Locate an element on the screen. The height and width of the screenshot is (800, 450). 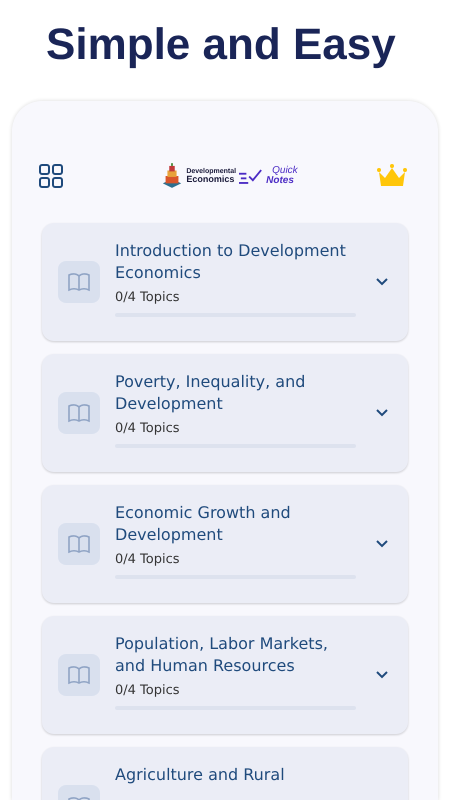
chapter-title: Introduction to Development Economics is located at coordinates (231, 262).